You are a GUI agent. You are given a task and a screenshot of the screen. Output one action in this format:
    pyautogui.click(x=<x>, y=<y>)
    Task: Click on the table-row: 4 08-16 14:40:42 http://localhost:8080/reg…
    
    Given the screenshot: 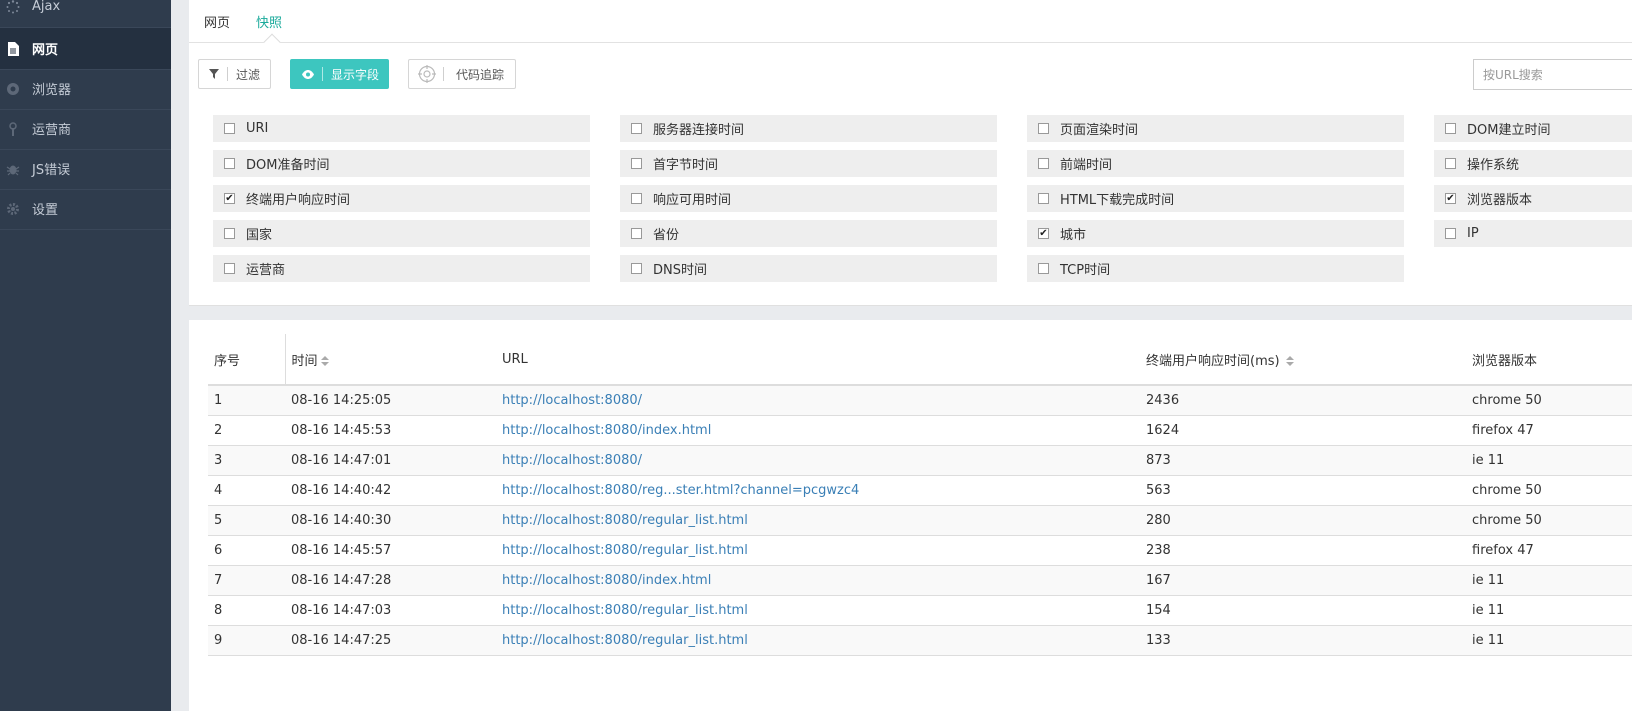 What is the action you would take?
    pyautogui.click(x=920, y=490)
    